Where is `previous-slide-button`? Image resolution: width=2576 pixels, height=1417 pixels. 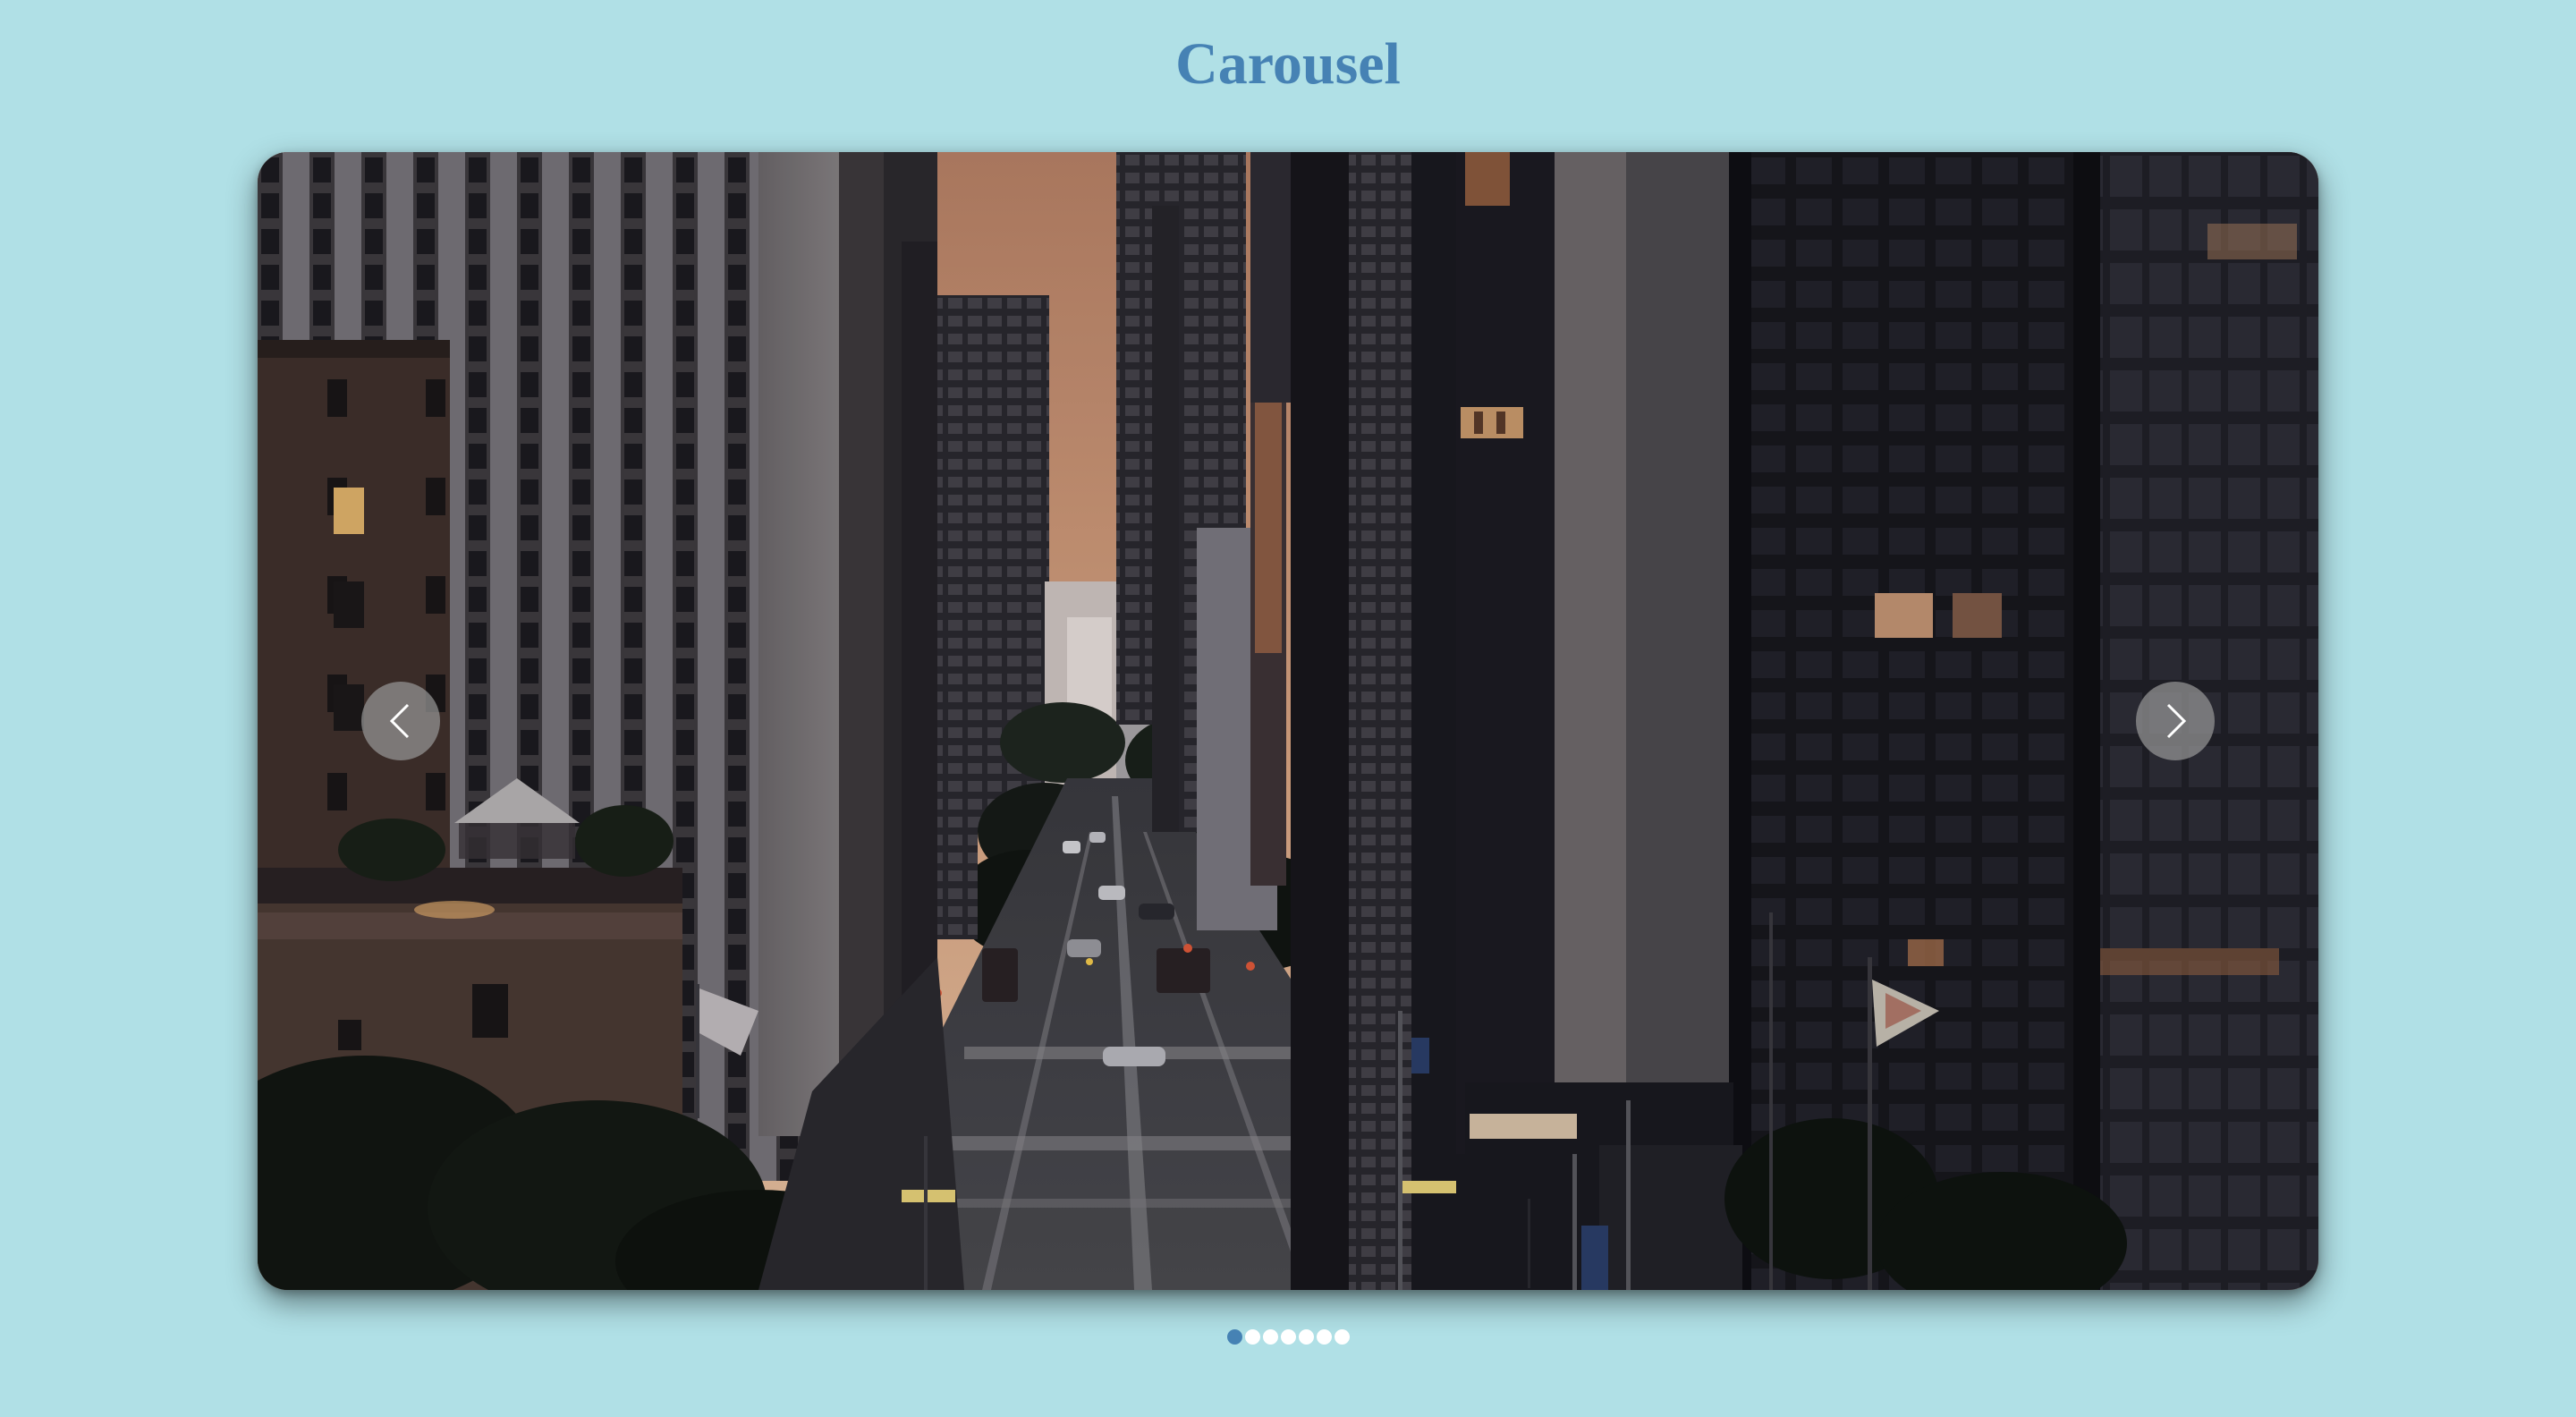 previous-slide-button is located at coordinates (400, 721).